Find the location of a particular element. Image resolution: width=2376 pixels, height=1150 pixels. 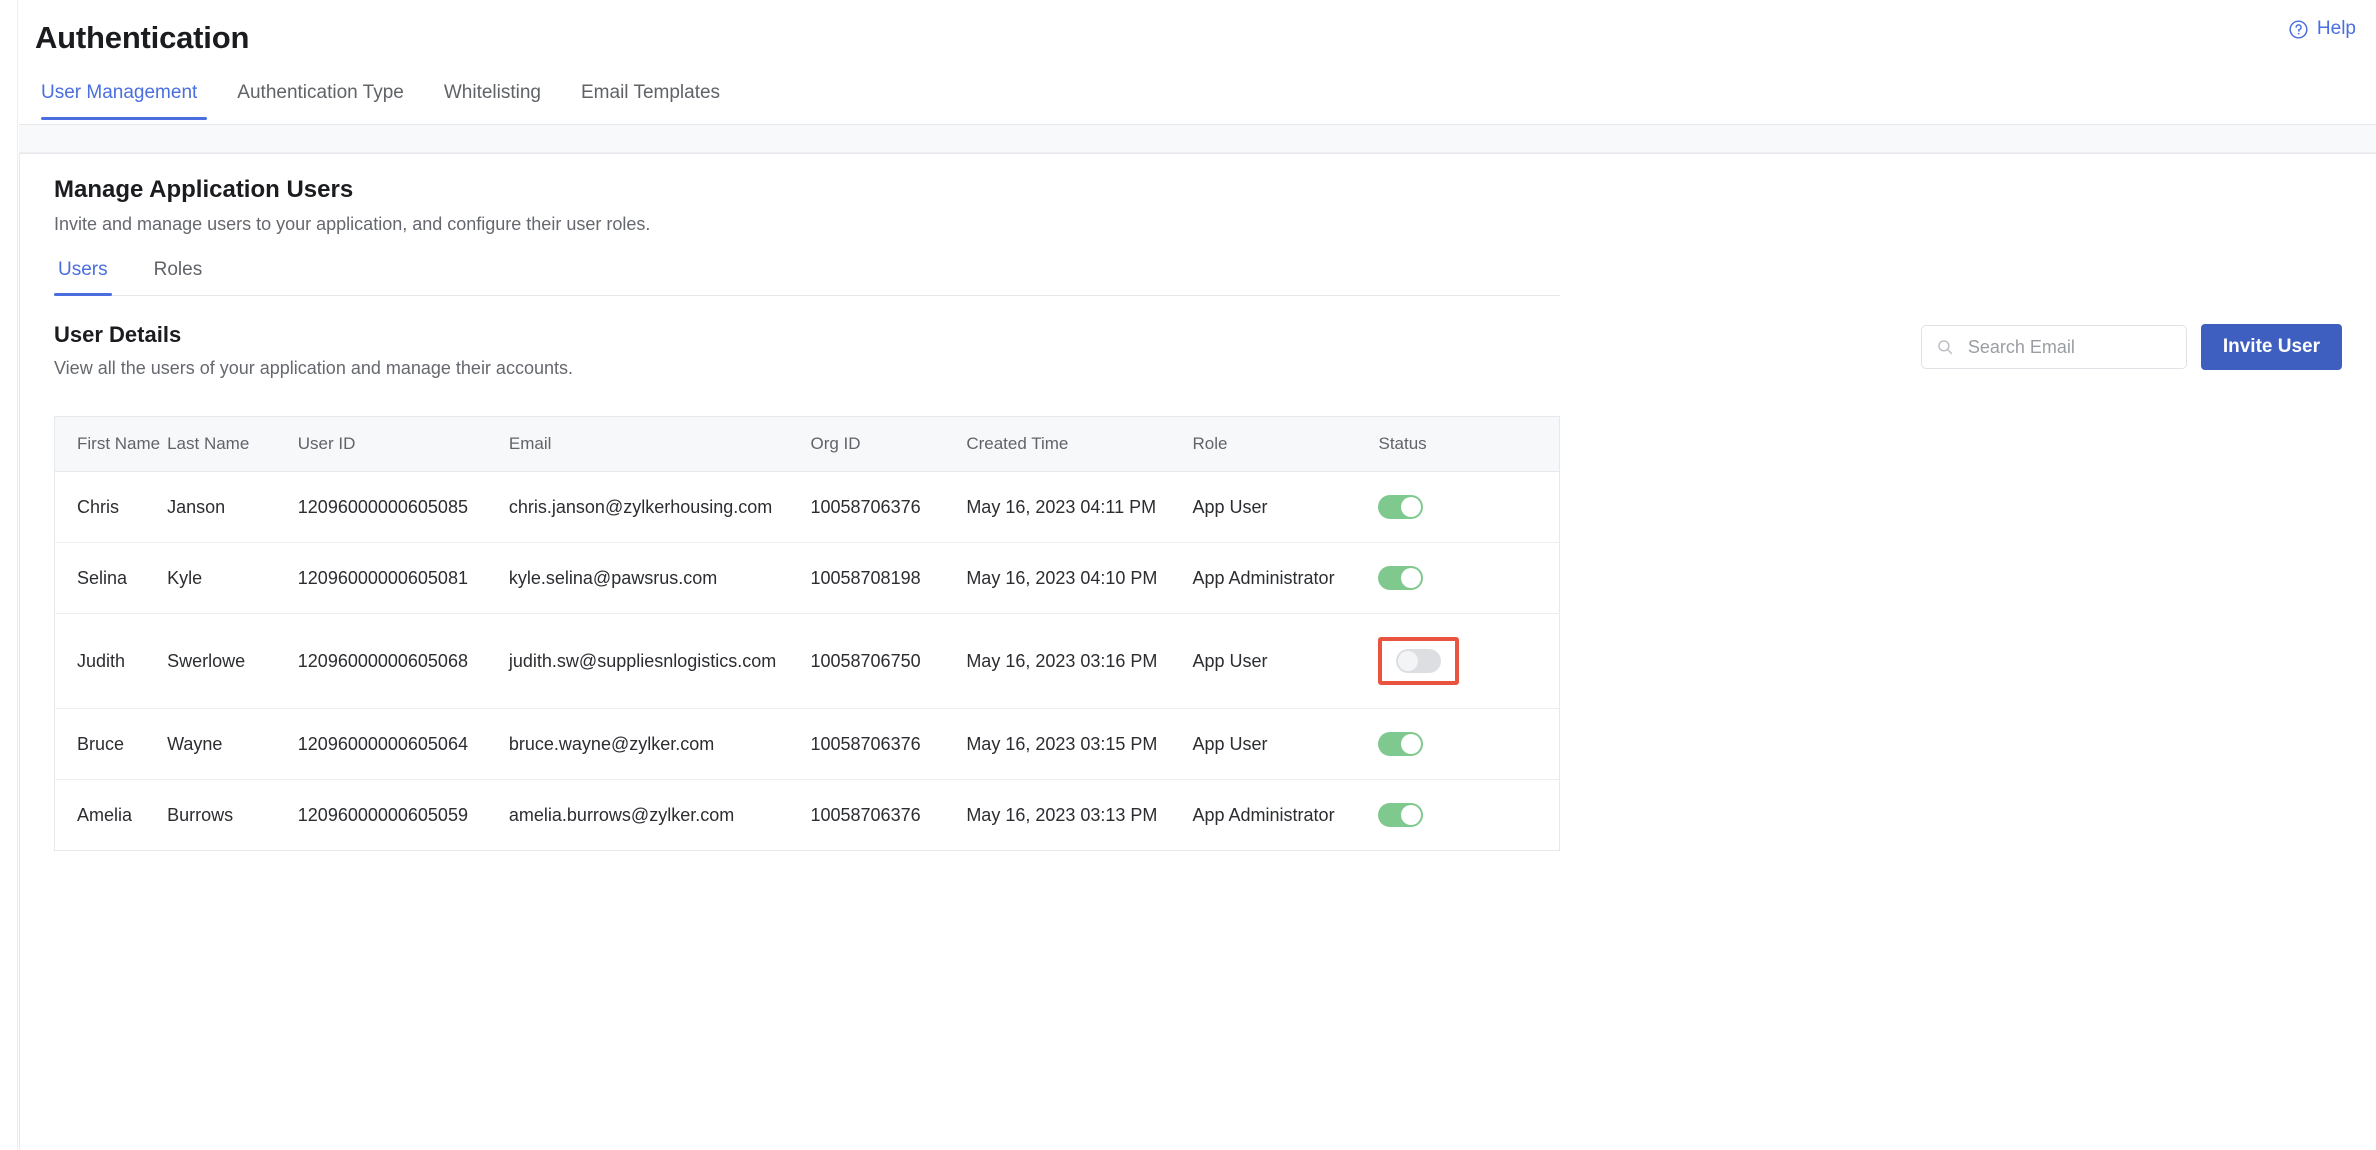

tab-authentication-type: Authentication Type is located at coordinates (320, 98).